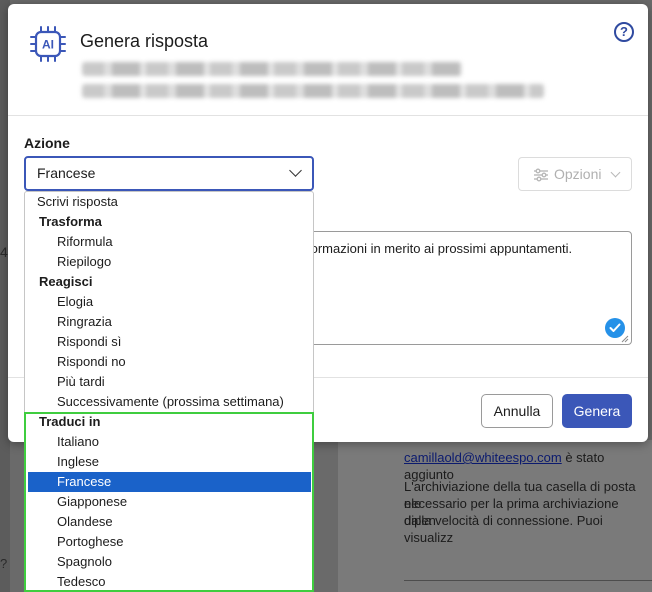 This screenshot has height=592, width=652. What do you see at coordinates (169, 173) in the screenshot?
I see `action-select: Francese` at bounding box center [169, 173].